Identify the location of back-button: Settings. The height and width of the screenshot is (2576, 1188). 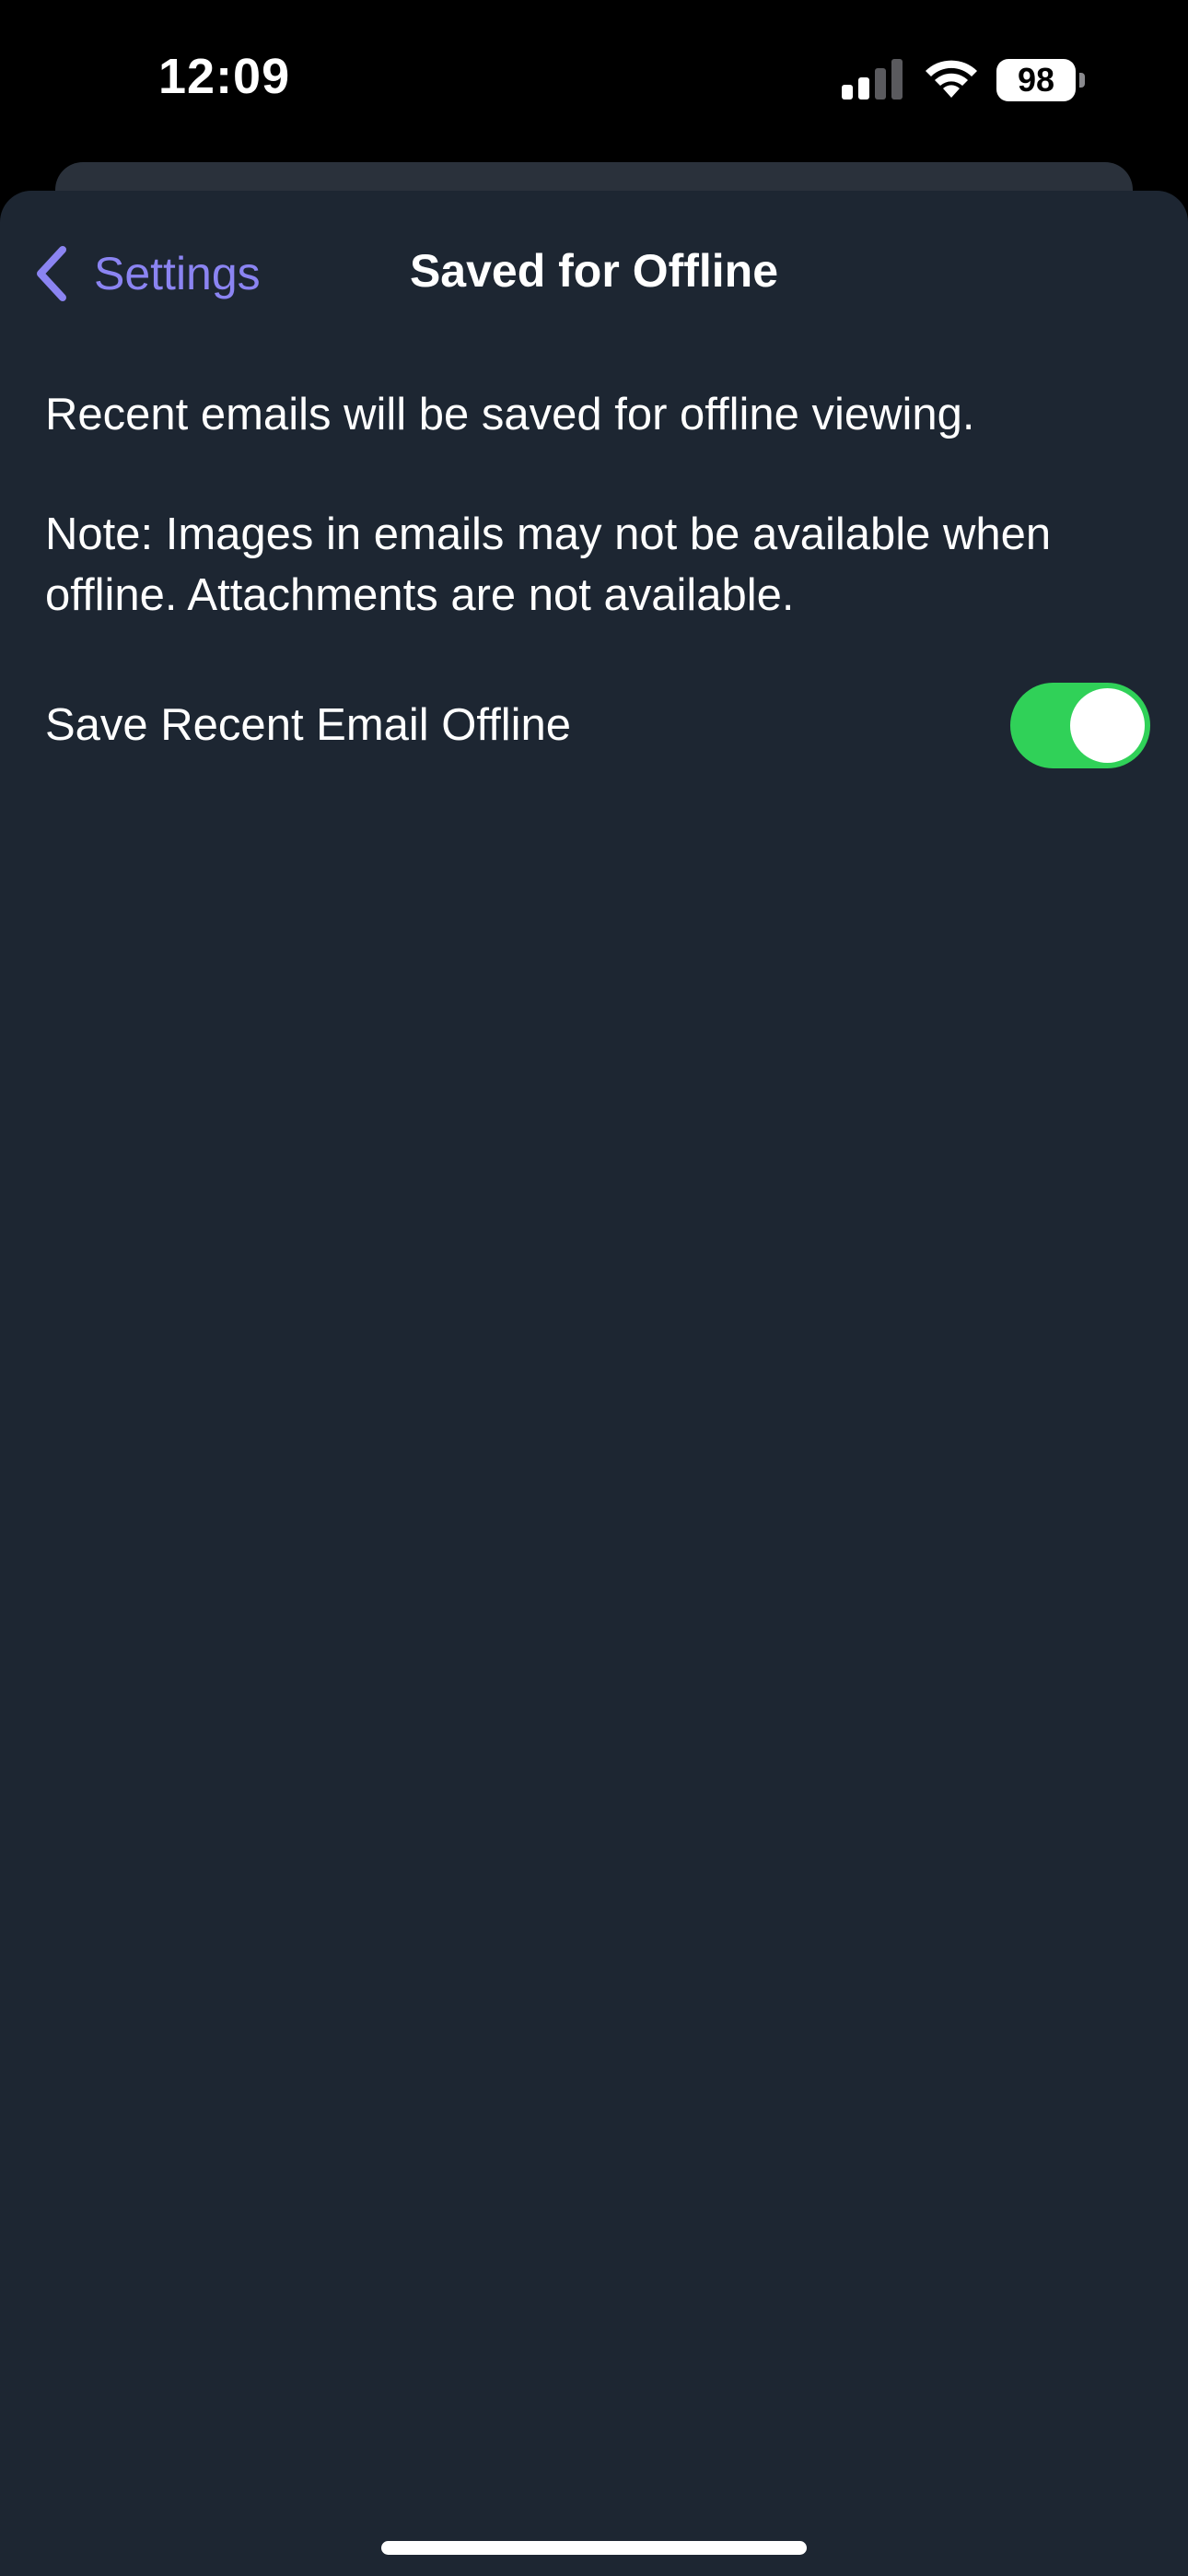
(147, 273).